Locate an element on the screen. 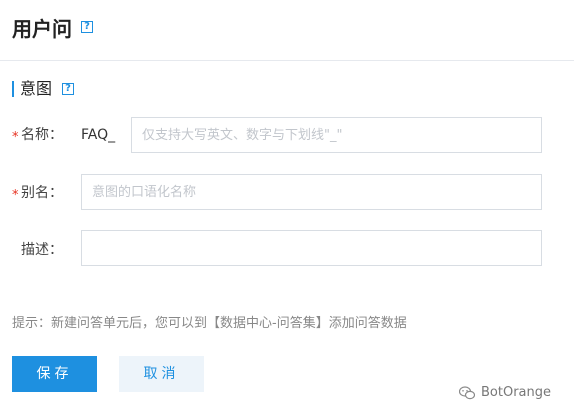  description-label: 描述： is located at coordinates (42, 250).